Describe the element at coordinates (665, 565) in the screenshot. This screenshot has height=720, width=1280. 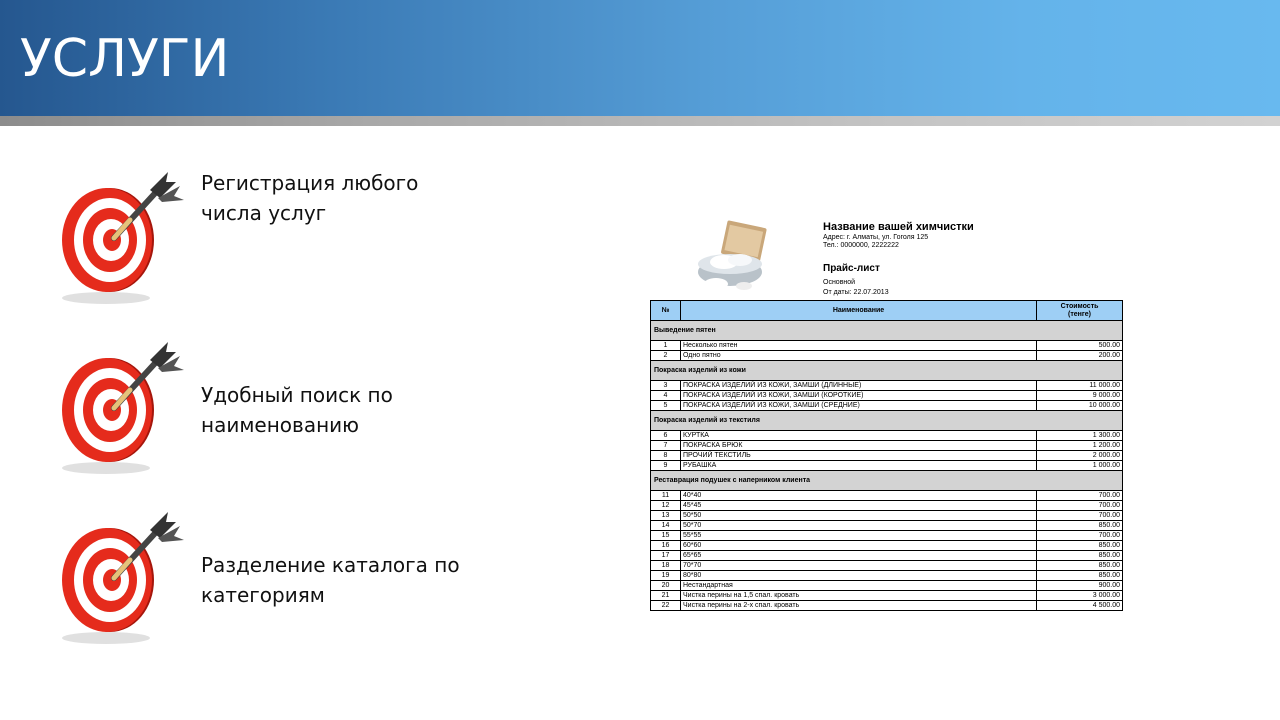
I see `row-number: 18` at that location.